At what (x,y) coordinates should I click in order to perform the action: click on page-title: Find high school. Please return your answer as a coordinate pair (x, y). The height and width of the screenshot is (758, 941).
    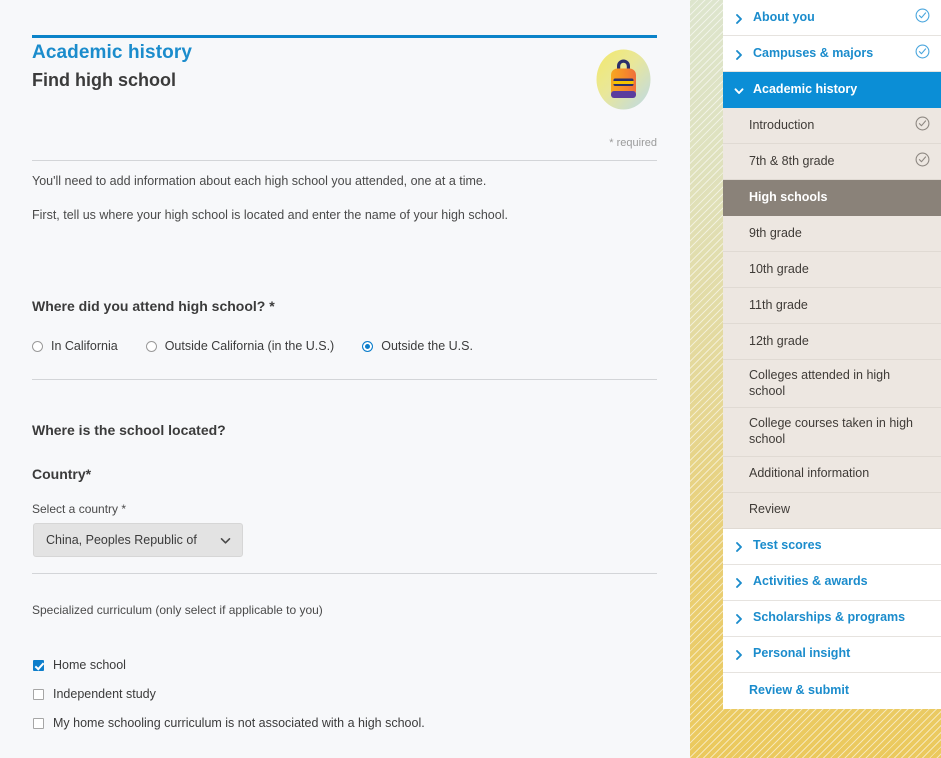
    Looking at the image, I should click on (104, 80).